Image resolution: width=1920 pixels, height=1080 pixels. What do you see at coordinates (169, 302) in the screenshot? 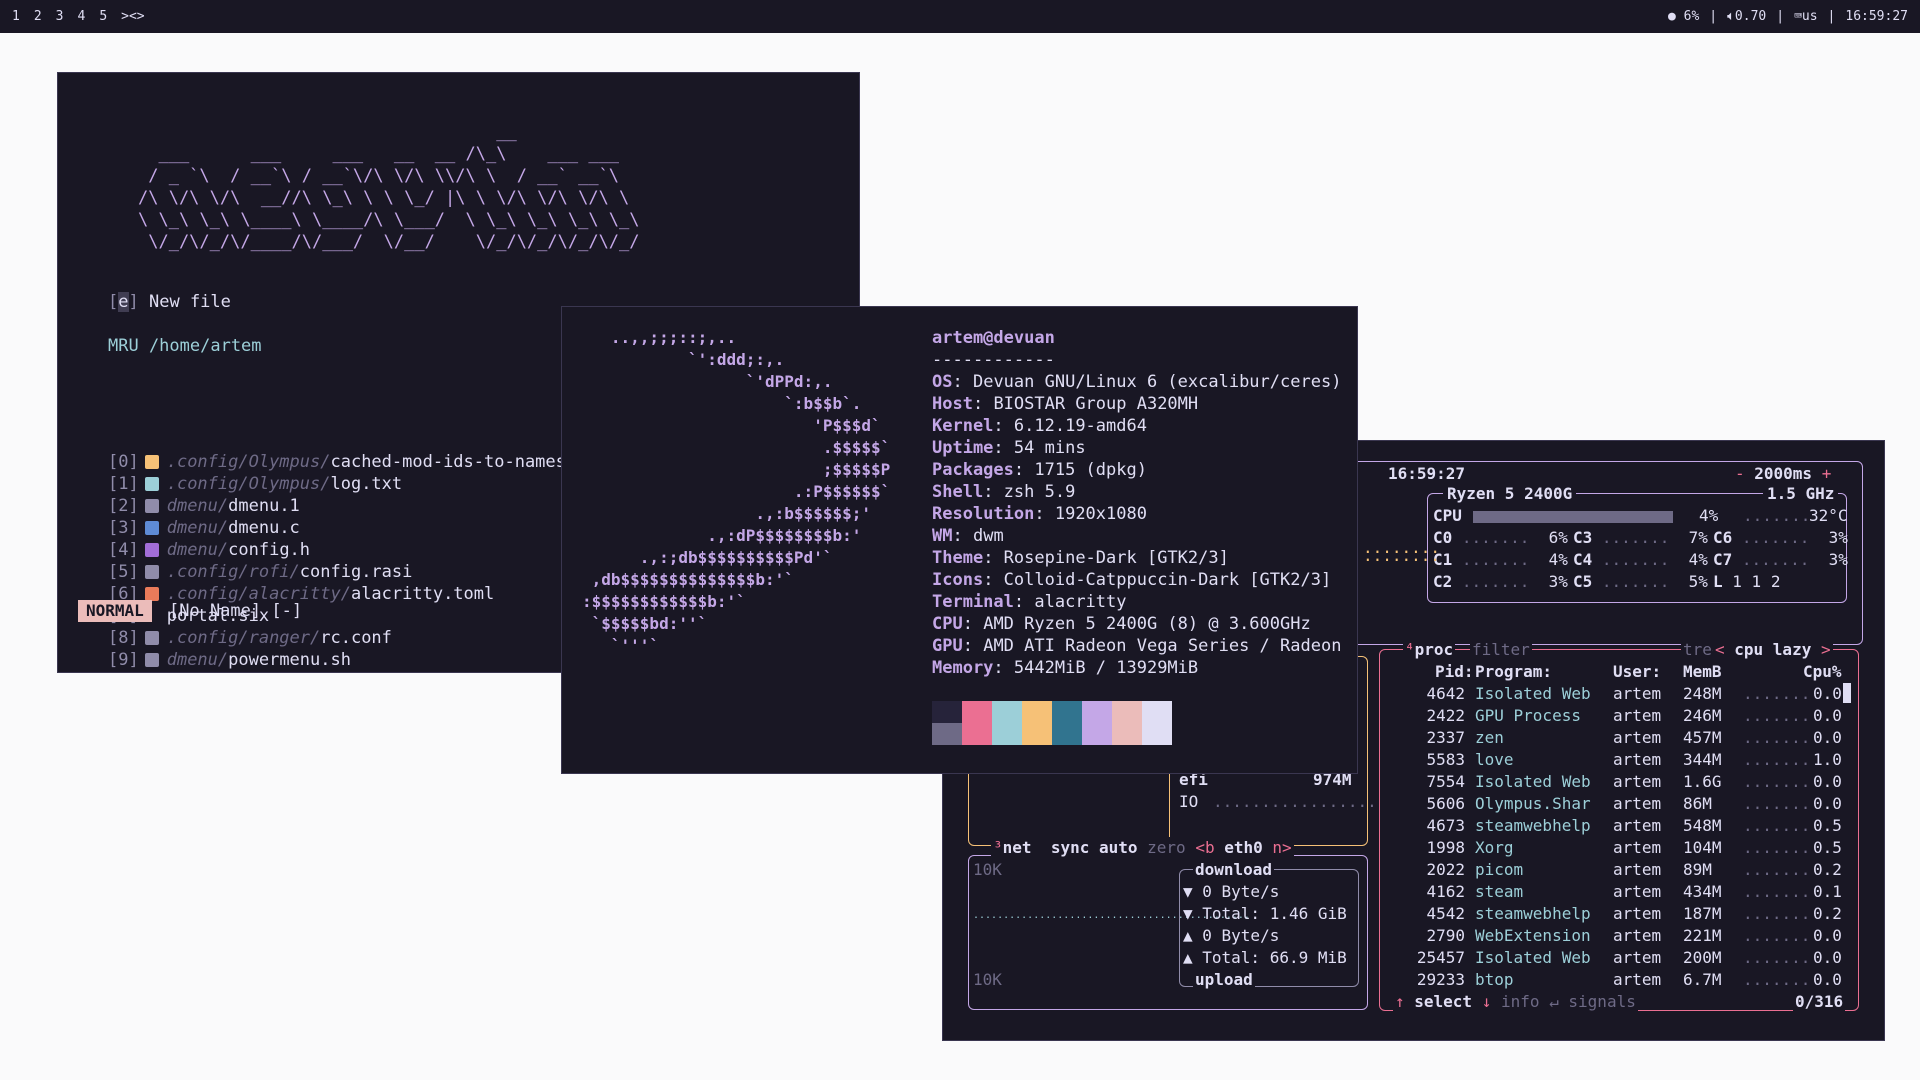
I see `new-file-item: [e] New file` at bounding box center [169, 302].